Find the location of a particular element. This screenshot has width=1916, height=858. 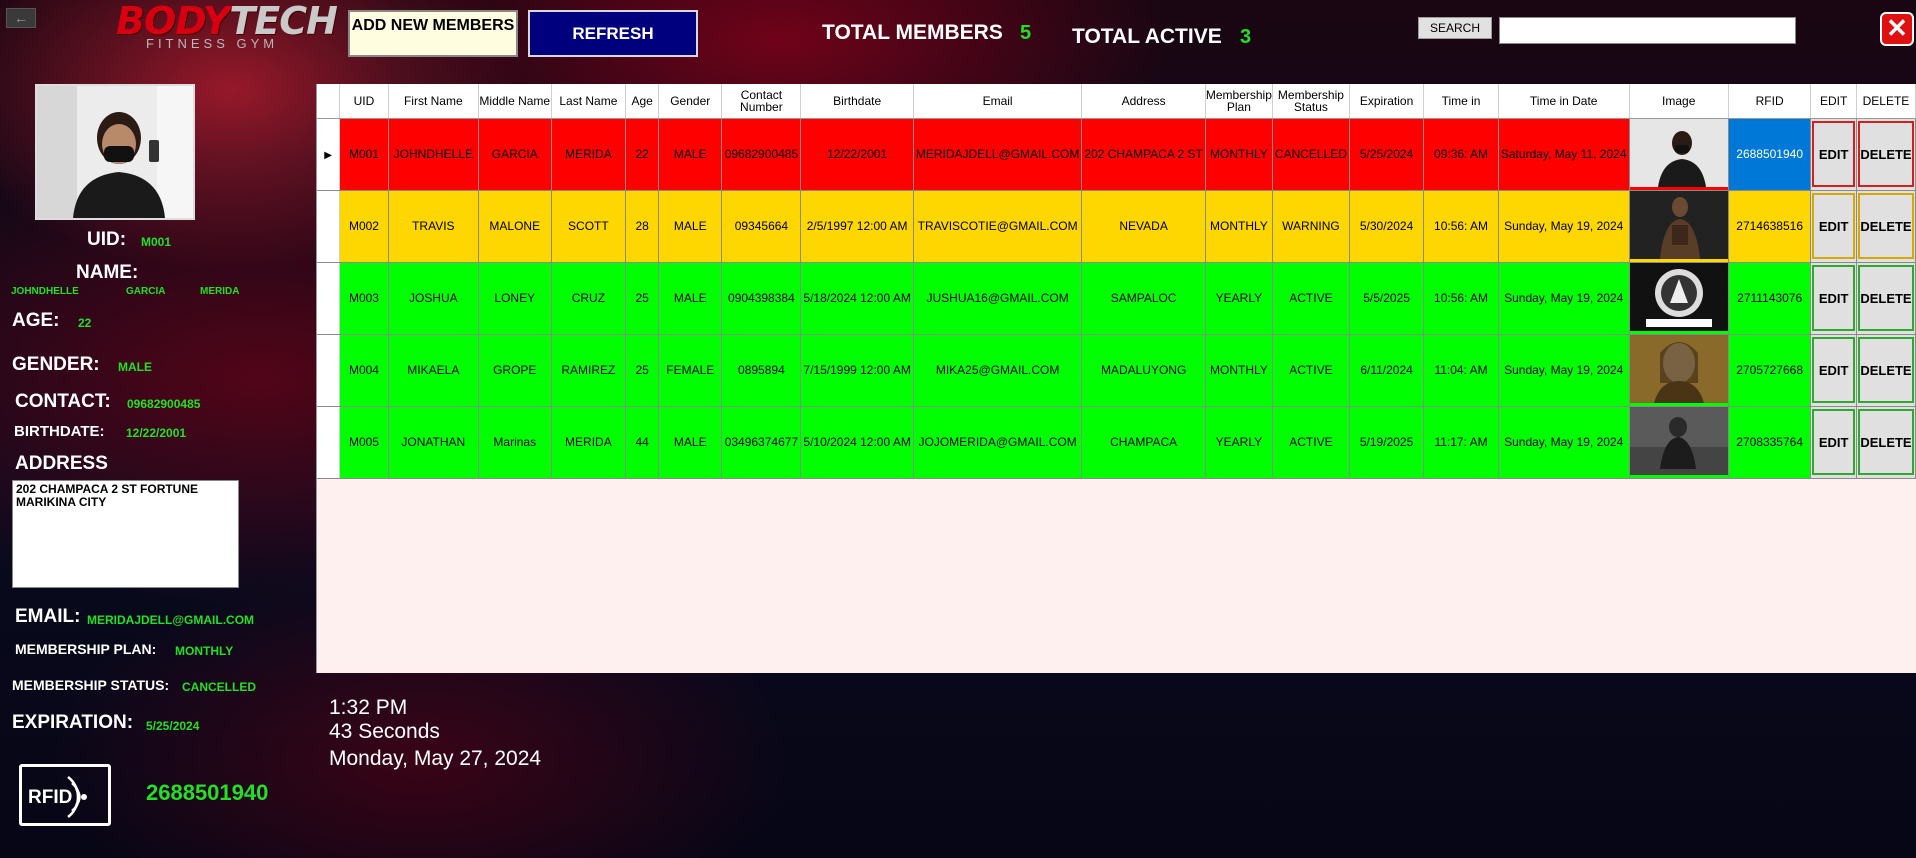

search-input is located at coordinates (1647, 30).